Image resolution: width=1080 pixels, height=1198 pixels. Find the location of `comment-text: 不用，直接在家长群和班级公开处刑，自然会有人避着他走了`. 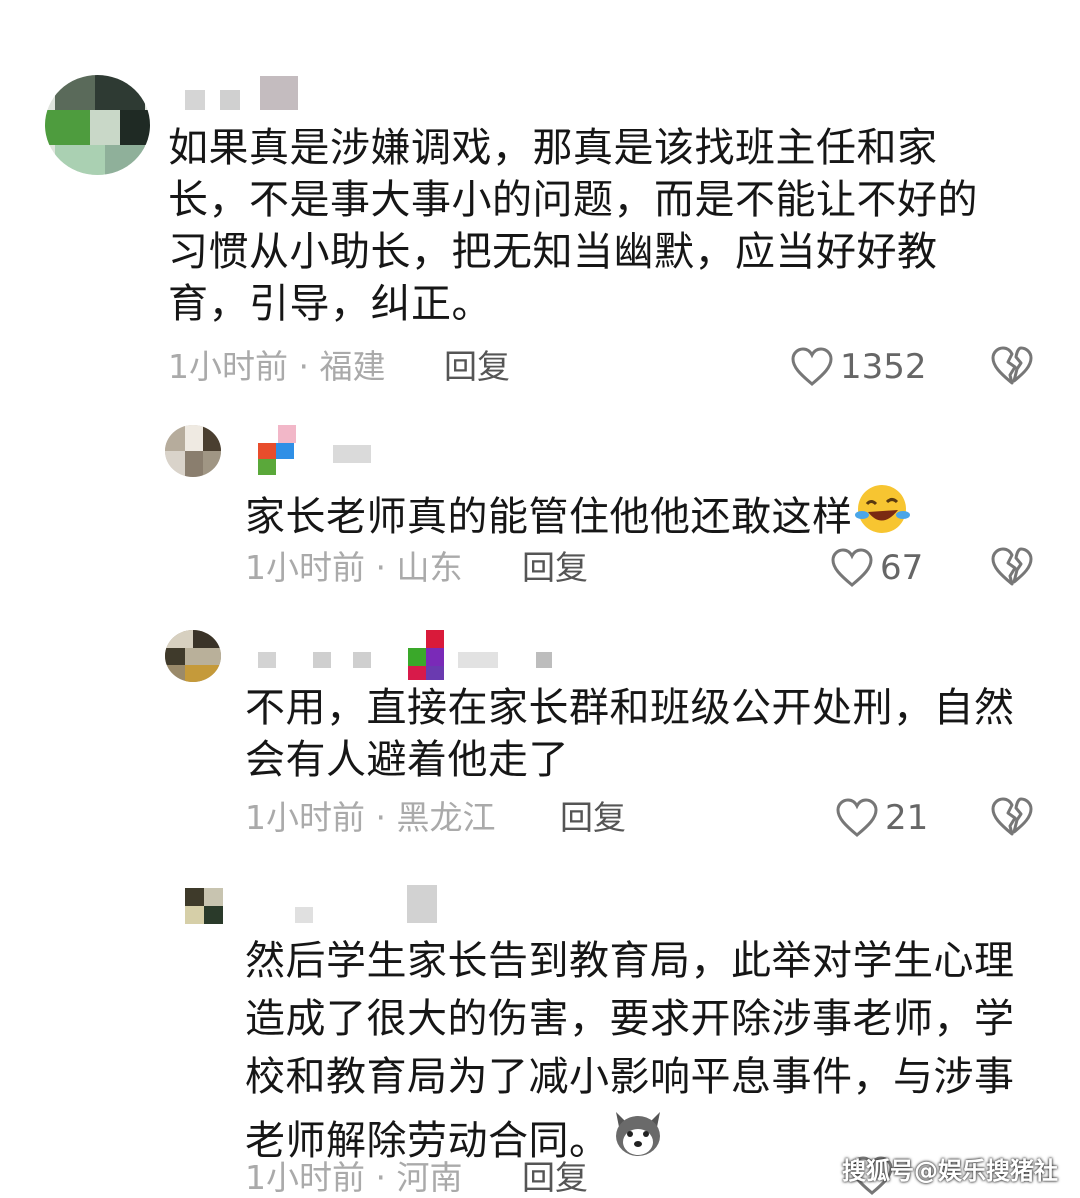

comment-text: 不用，直接在家长群和班级公开处刑，自然会有人避着他走了 is located at coordinates (630, 734).